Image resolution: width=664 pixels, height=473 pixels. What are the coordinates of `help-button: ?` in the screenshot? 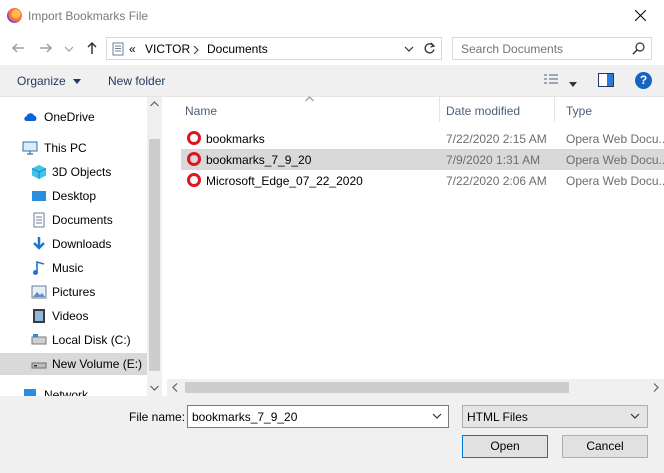 It's located at (643, 80).